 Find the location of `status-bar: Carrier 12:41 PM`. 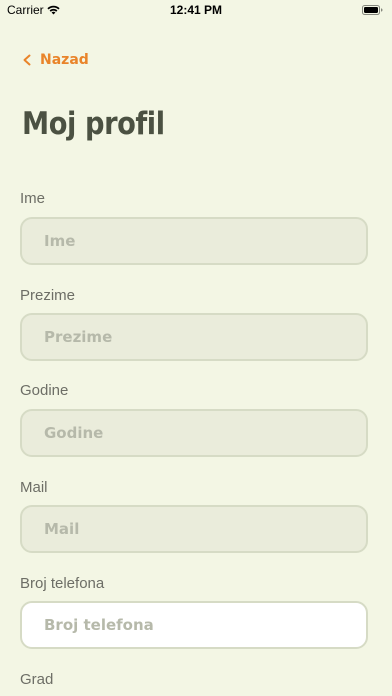

status-bar: Carrier 12:41 PM is located at coordinates (196, 11).